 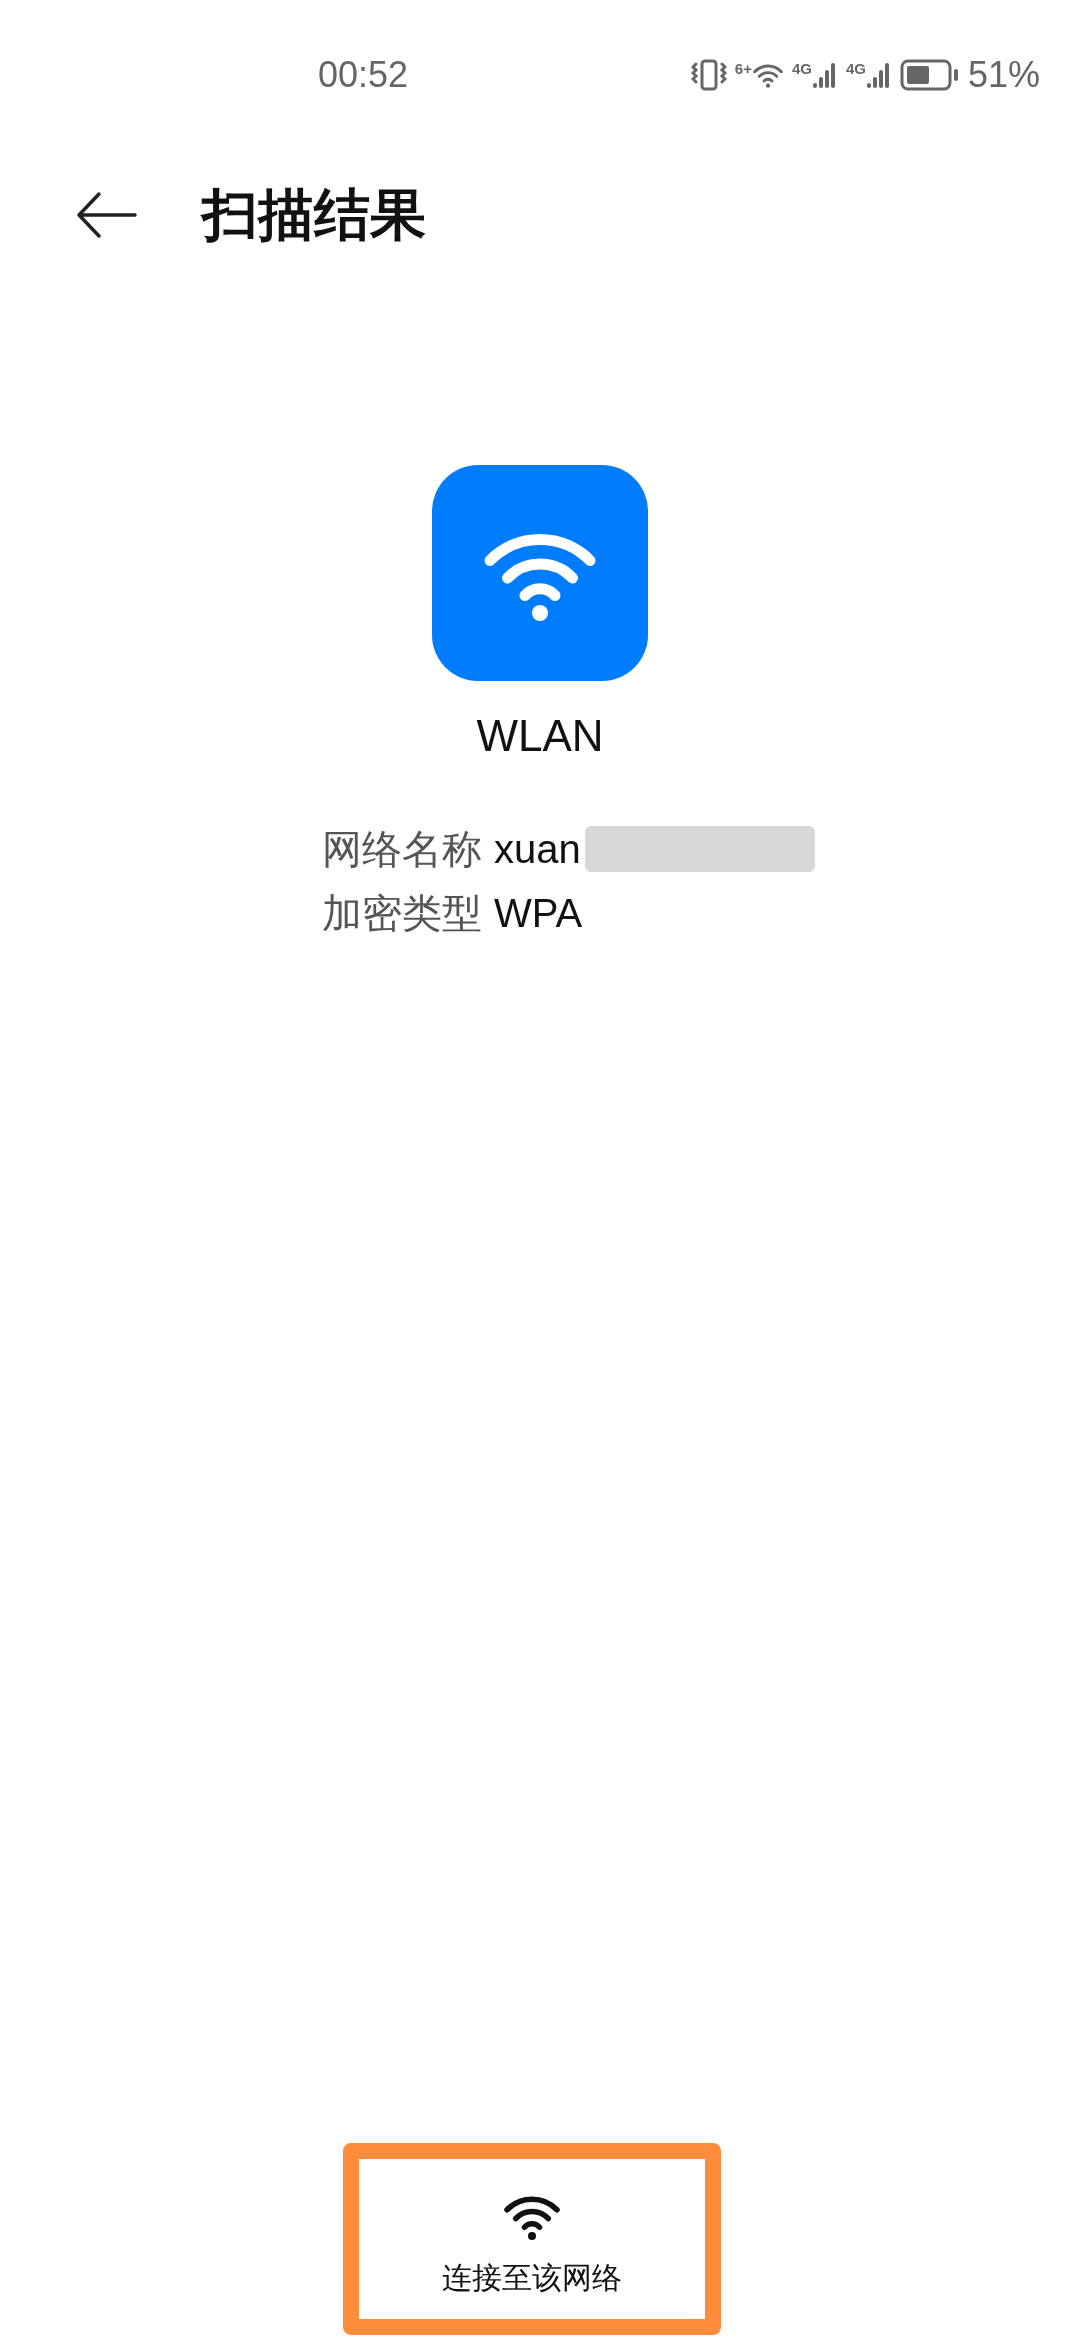 What do you see at coordinates (107, 215) in the screenshot?
I see `back-arrow-icon` at bounding box center [107, 215].